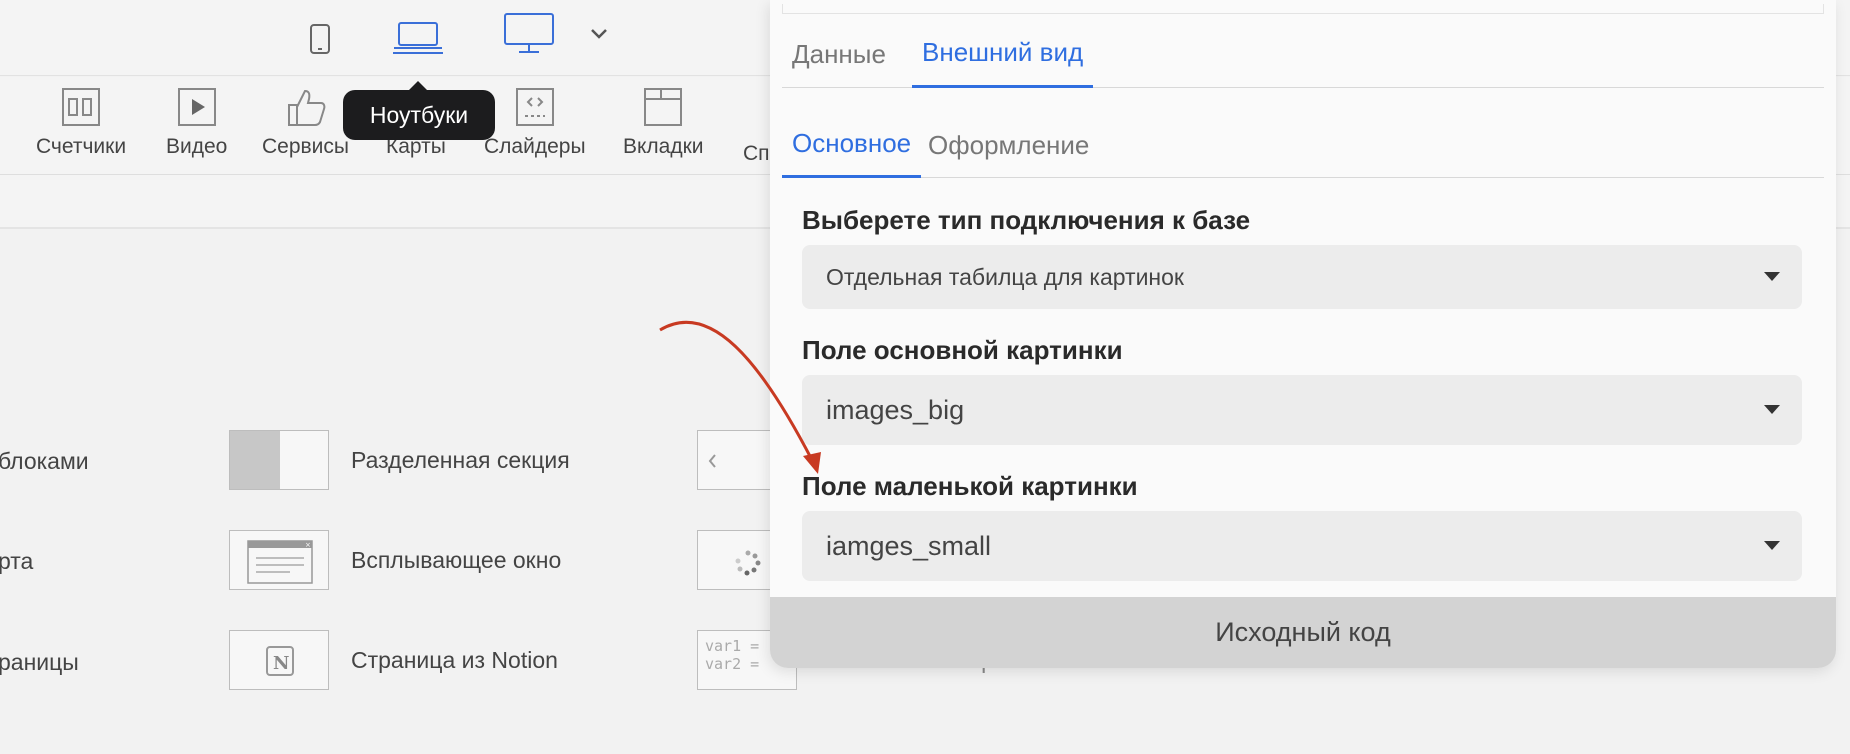  I want to click on popup-window-thumbnail: ×, so click(279, 560).